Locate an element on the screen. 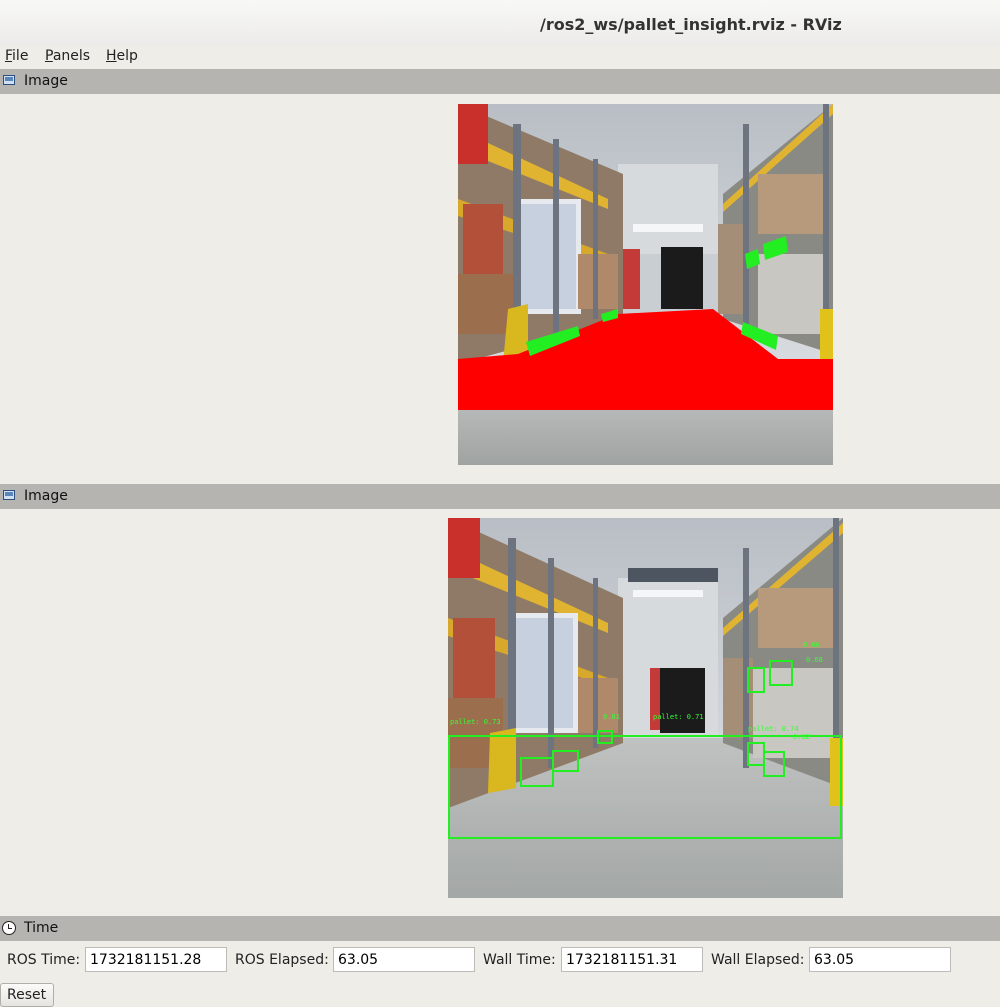 Image resolution: width=1000 pixels, height=1007 pixels. wall-elapsed-label: Wall Elapsed: is located at coordinates (758, 960).